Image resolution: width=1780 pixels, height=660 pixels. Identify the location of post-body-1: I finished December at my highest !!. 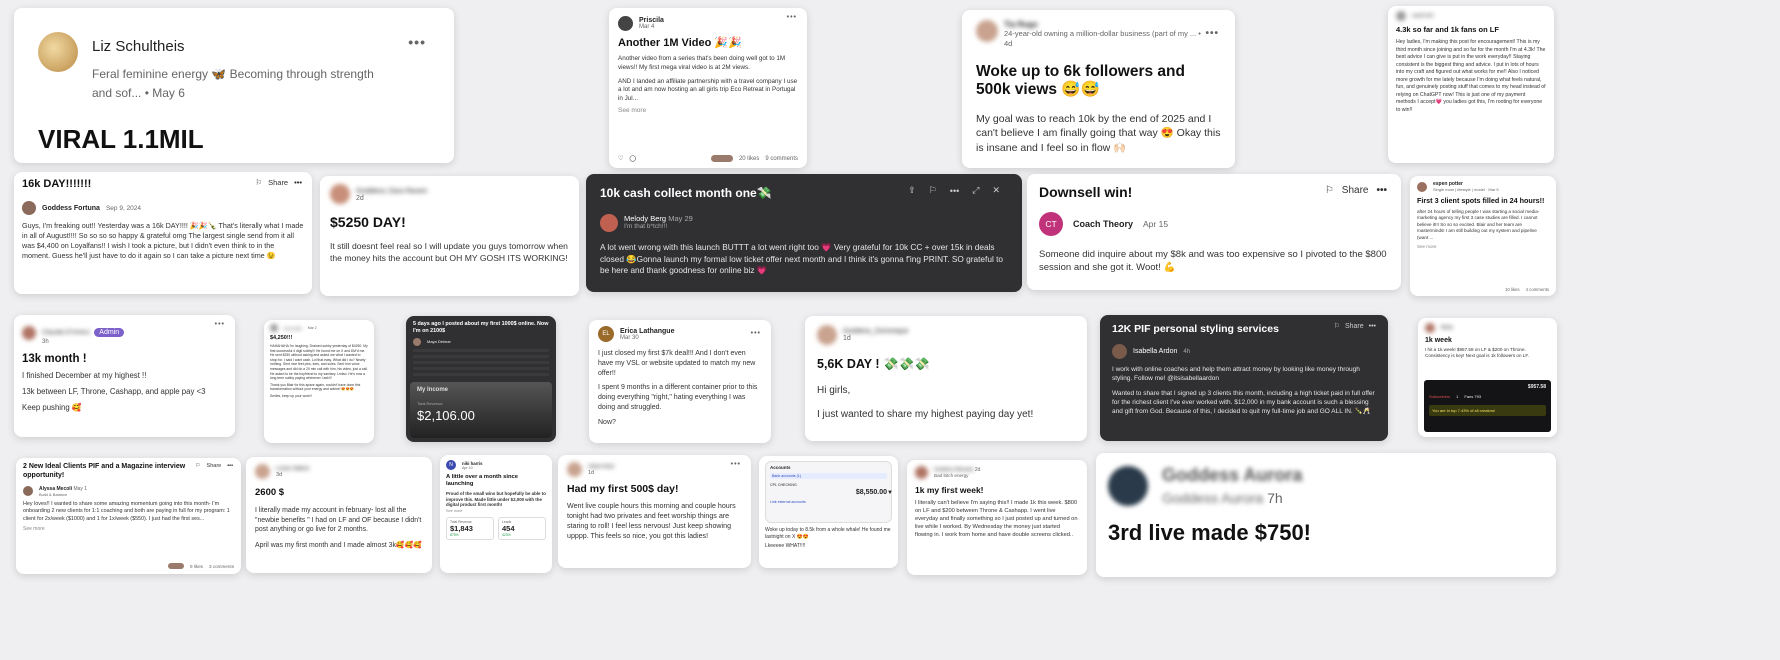
(84, 375).